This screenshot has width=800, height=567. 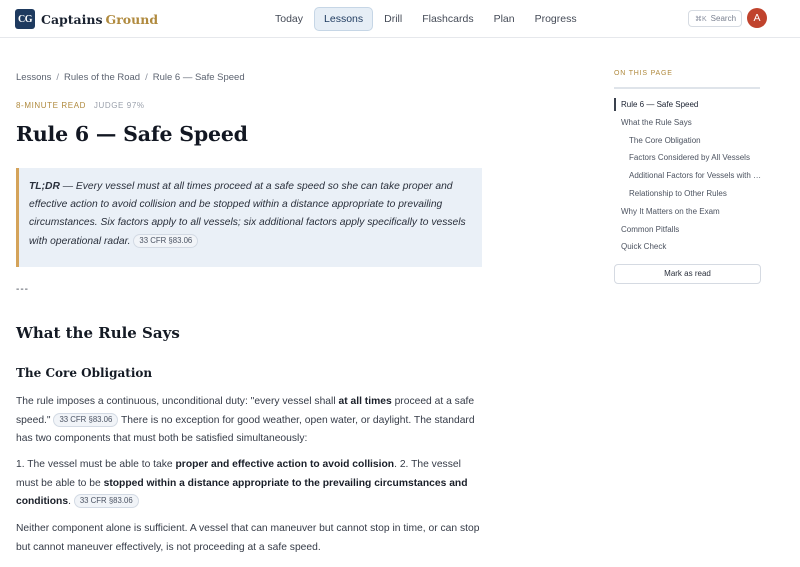 What do you see at coordinates (132, 134) in the screenshot?
I see `page-title: Rule 6 — Safe Speed` at bounding box center [132, 134].